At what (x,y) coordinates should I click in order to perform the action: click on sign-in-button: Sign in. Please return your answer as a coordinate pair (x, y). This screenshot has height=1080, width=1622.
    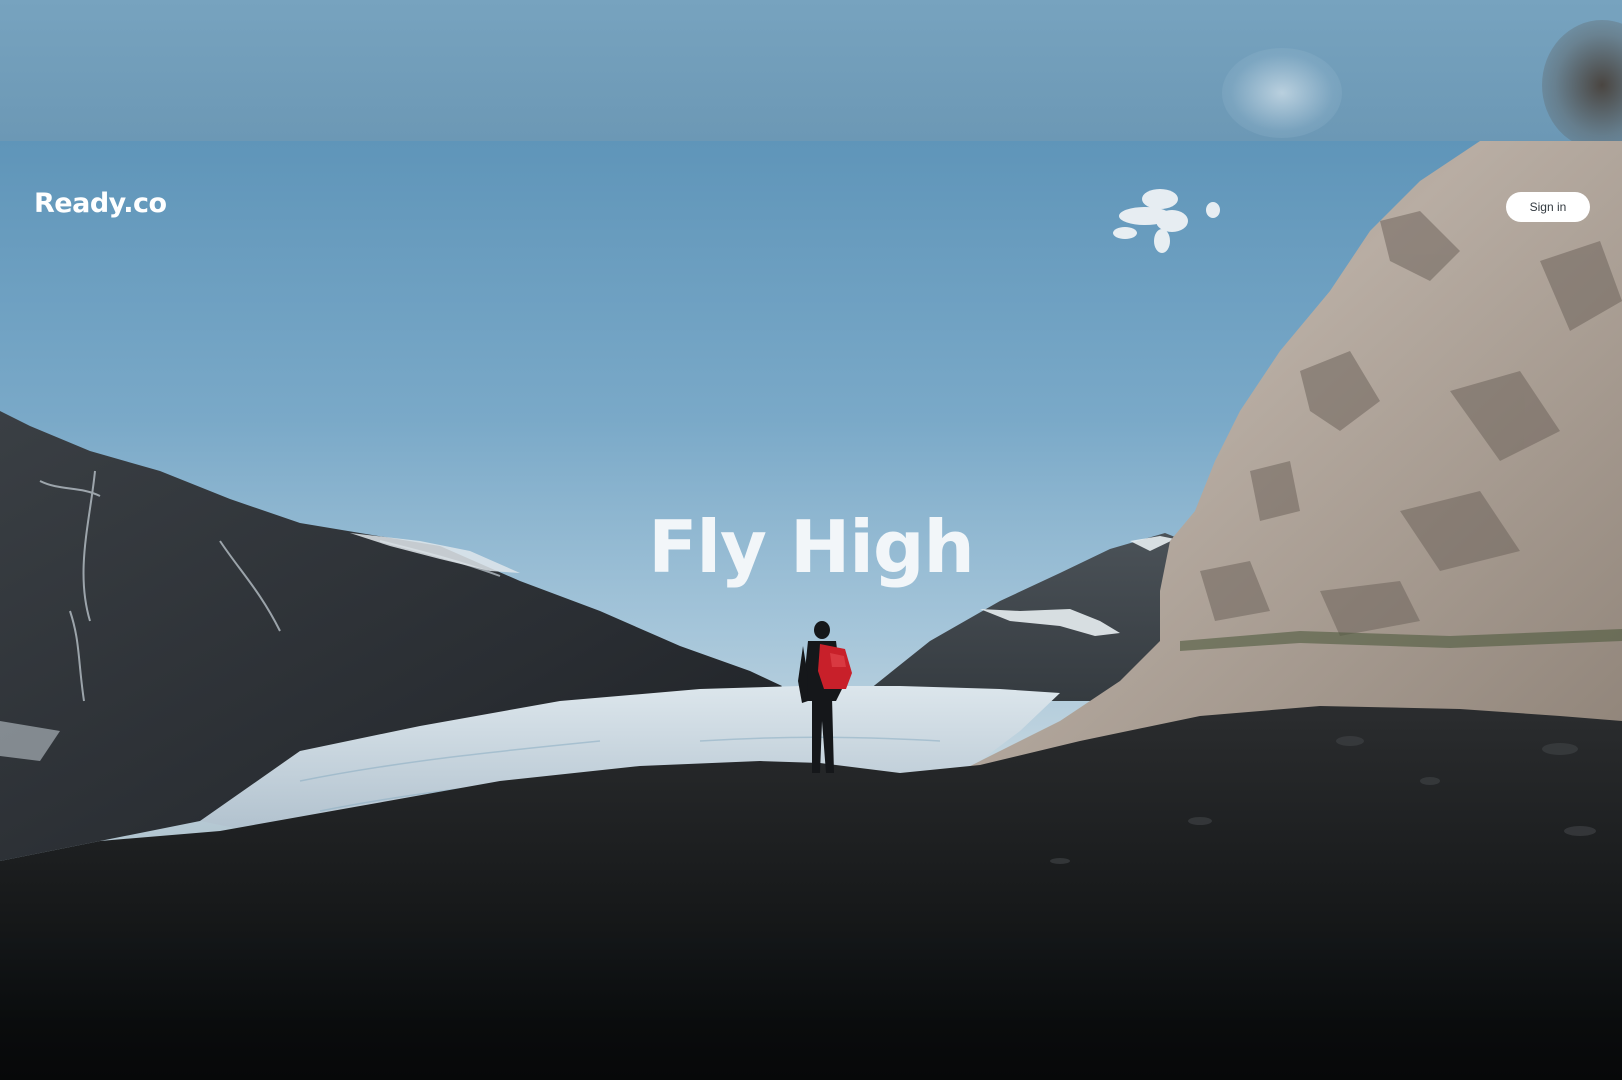
    Looking at the image, I should click on (1548, 207).